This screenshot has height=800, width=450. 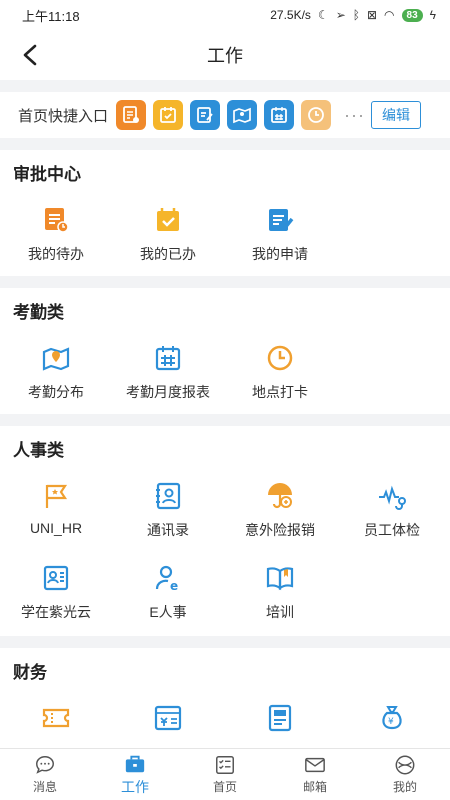 I want to click on item-label: 地点打卡, so click(x=280, y=392).